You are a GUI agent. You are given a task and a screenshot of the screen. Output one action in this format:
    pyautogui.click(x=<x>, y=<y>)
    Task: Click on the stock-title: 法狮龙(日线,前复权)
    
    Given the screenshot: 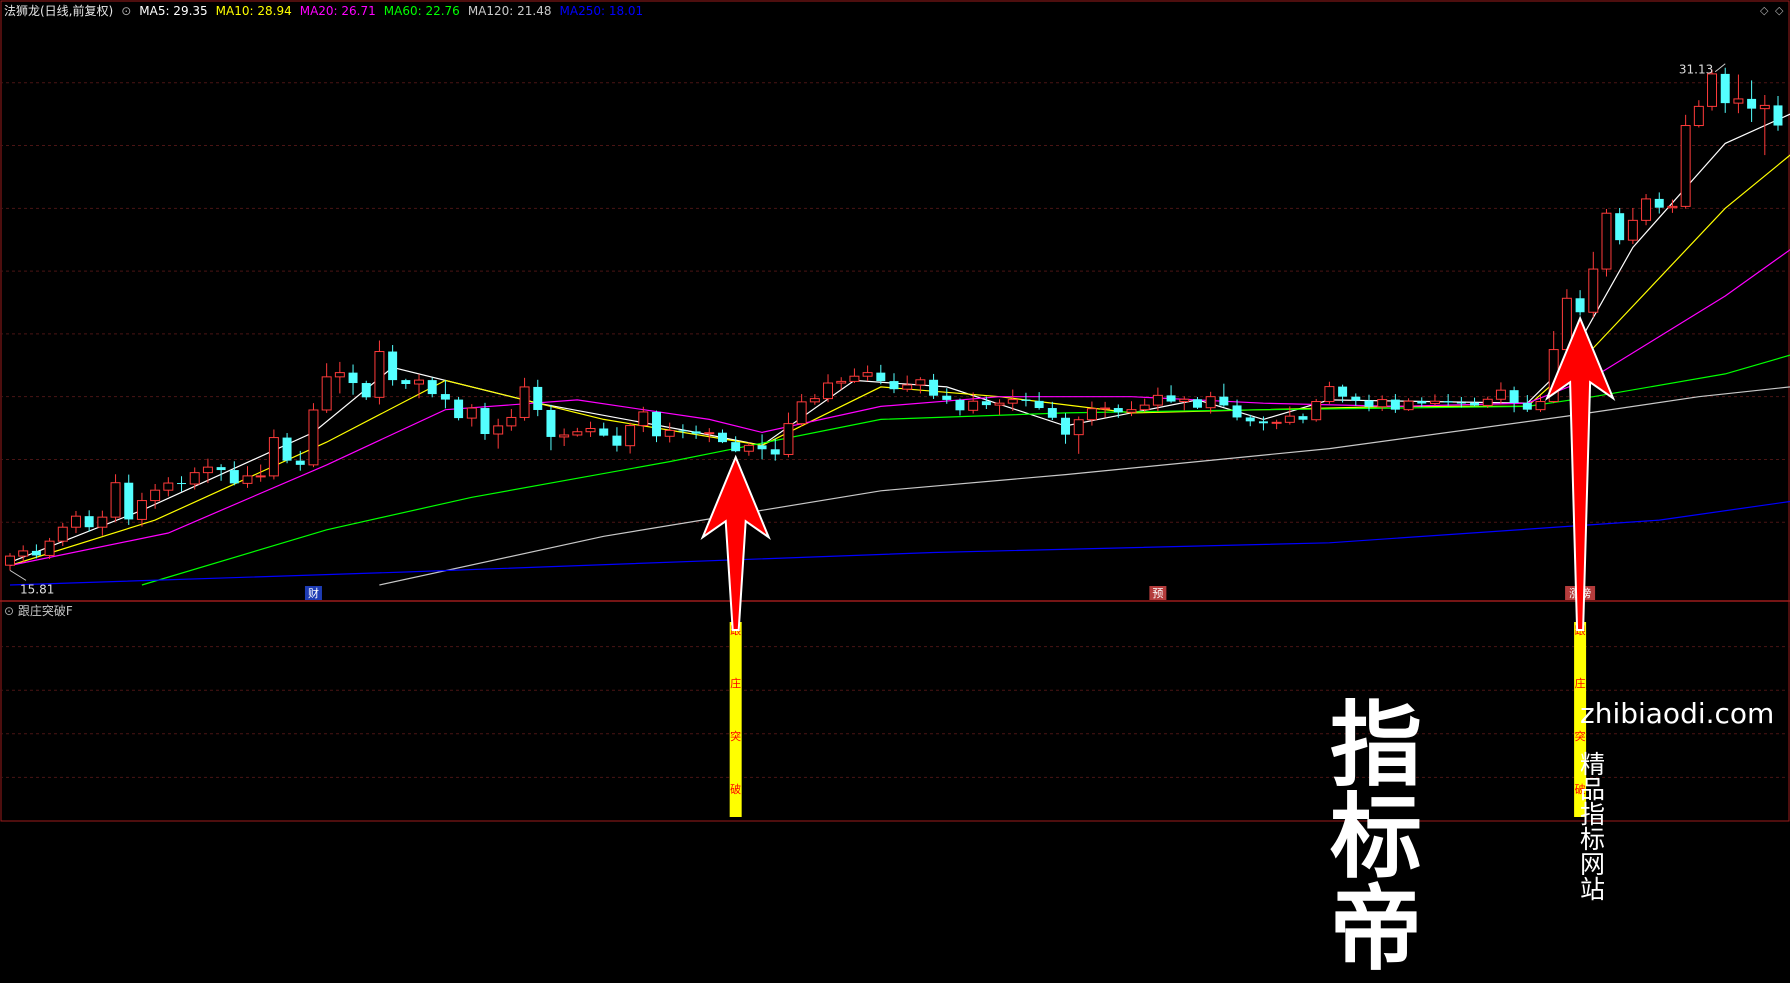 What is the action you would take?
    pyautogui.click(x=59, y=11)
    